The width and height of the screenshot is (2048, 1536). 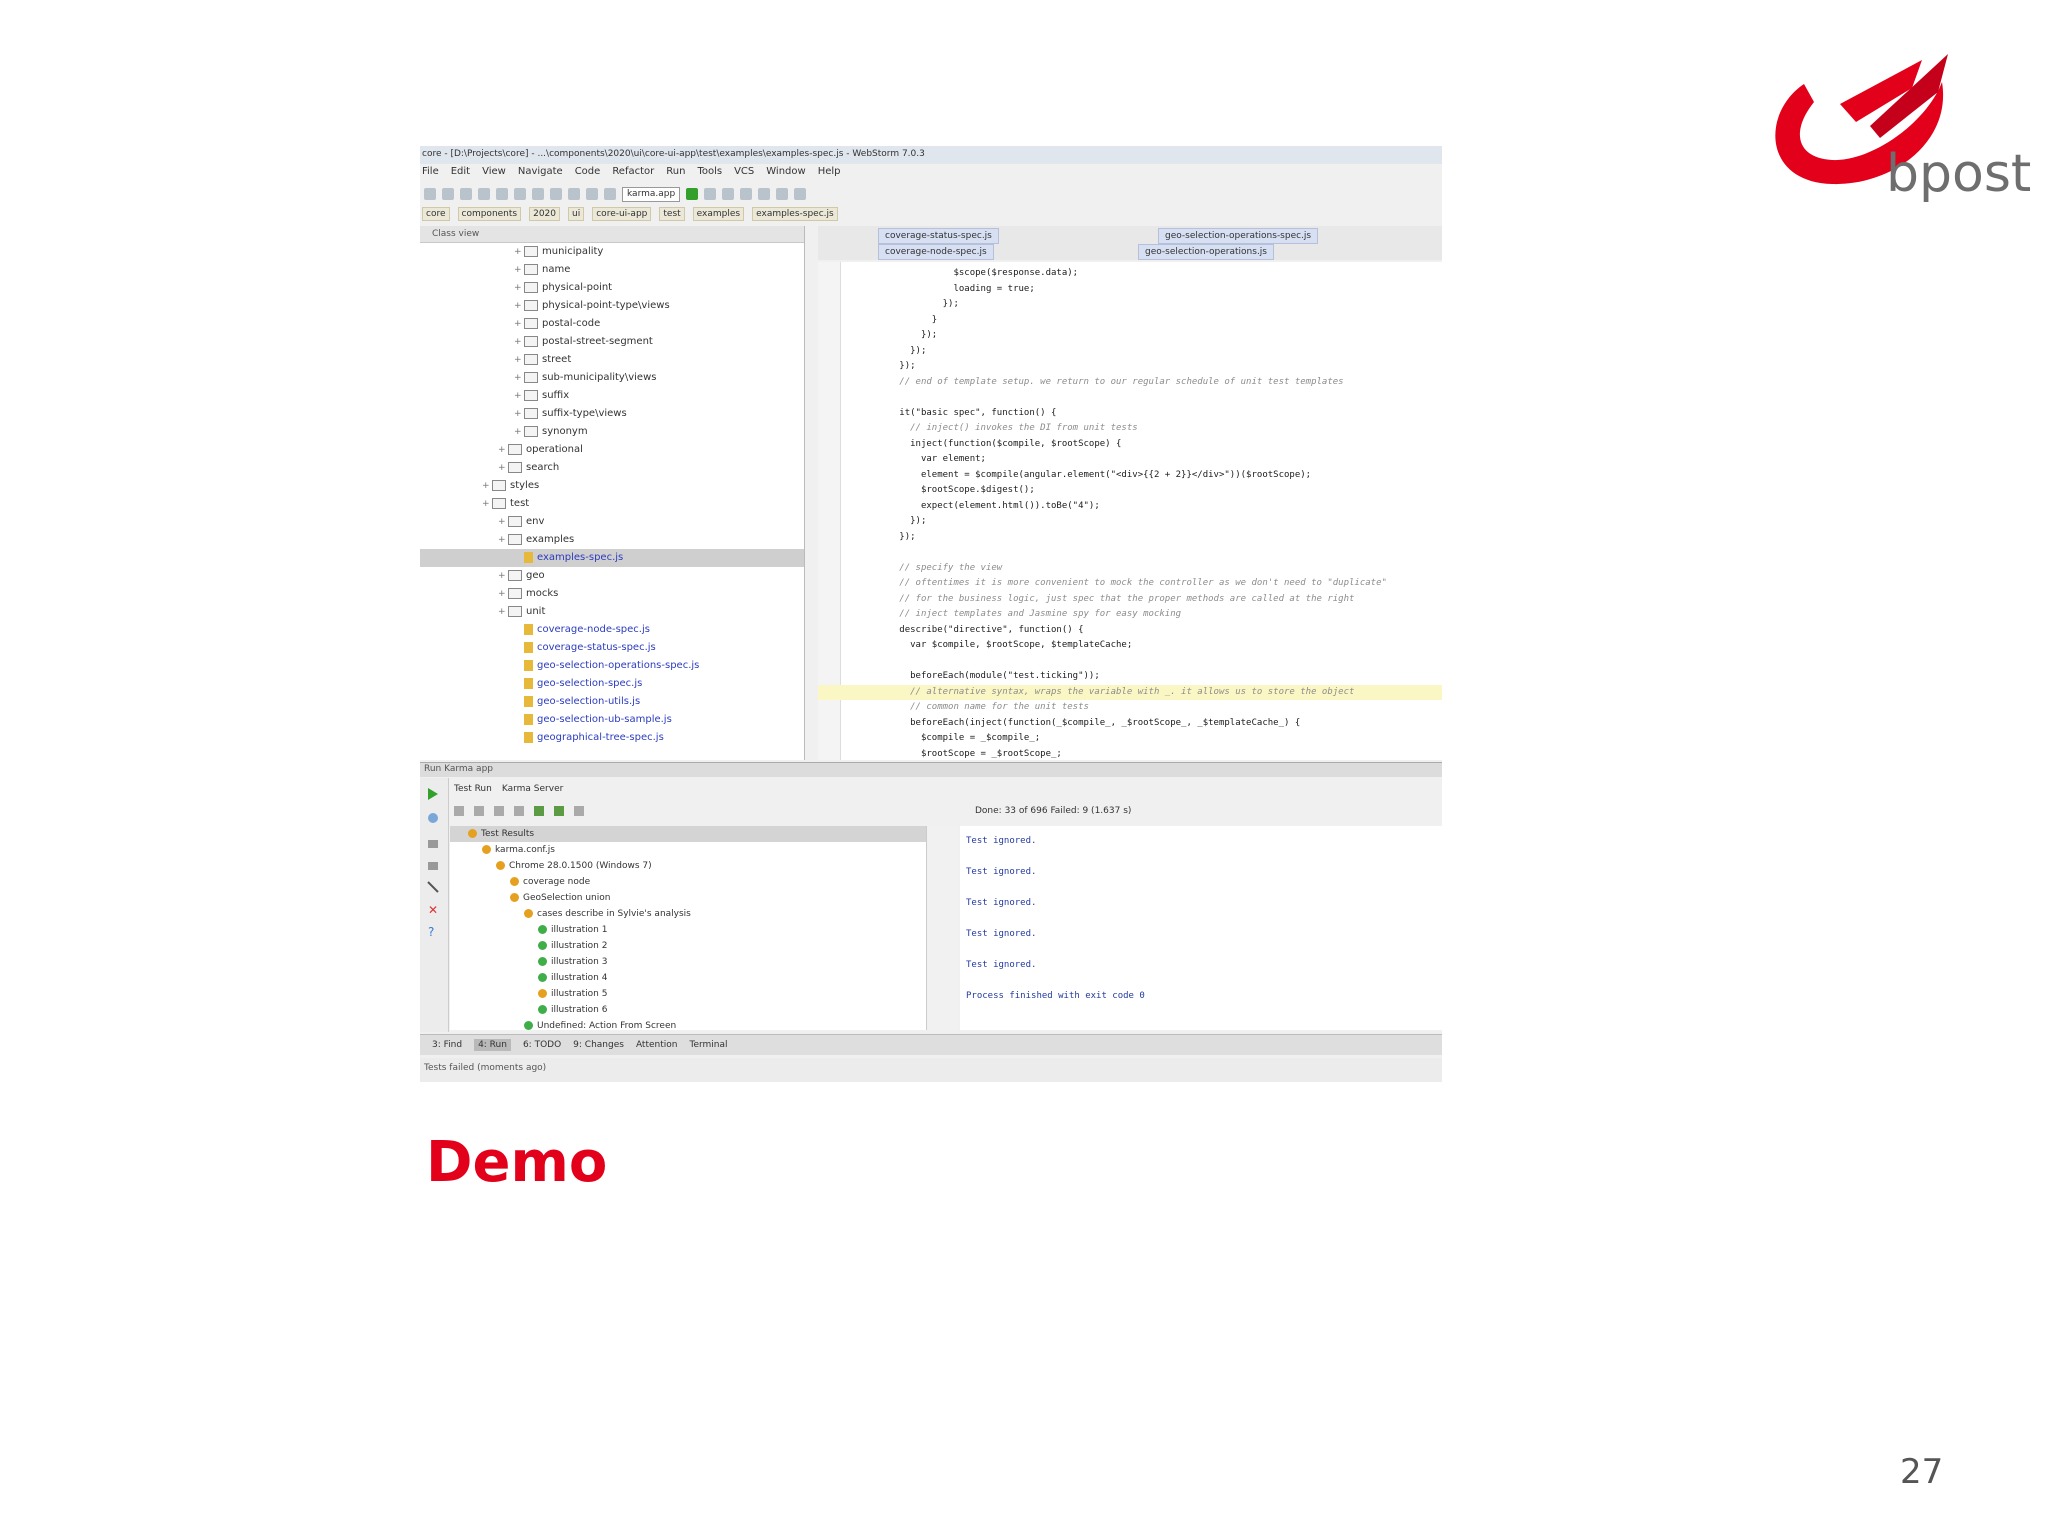 What do you see at coordinates (708, 1045) in the screenshot?
I see `tool-window-tab: Terminal` at bounding box center [708, 1045].